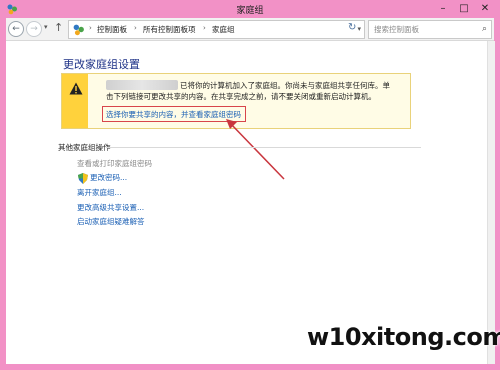 This screenshot has width=500, height=370. Describe the element at coordinates (84, 147) in the screenshot. I see `other-actions-title: 其他家庭组操作` at that location.